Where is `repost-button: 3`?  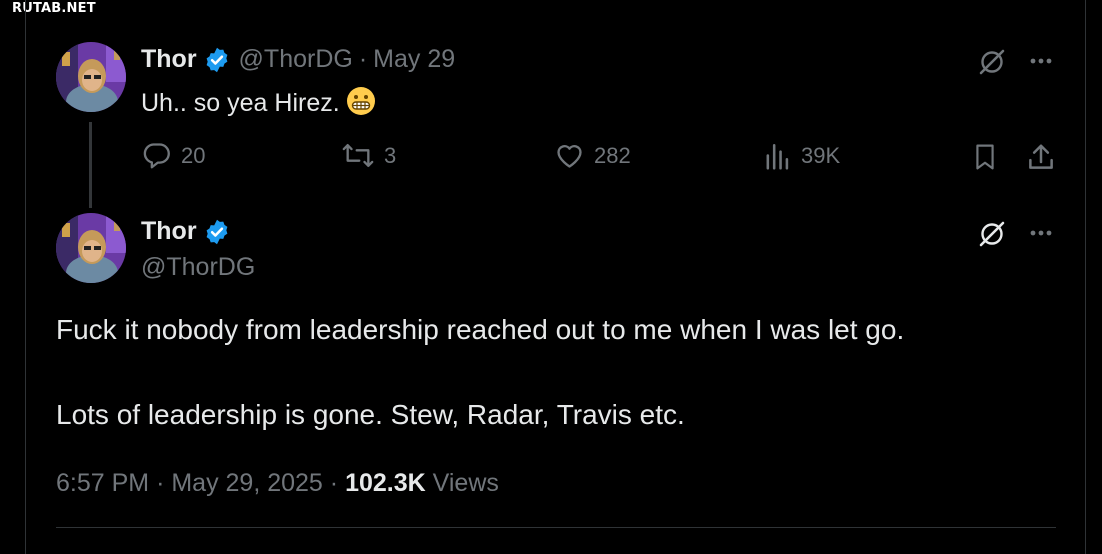
repost-button: 3 is located at coordinates (368, 155).